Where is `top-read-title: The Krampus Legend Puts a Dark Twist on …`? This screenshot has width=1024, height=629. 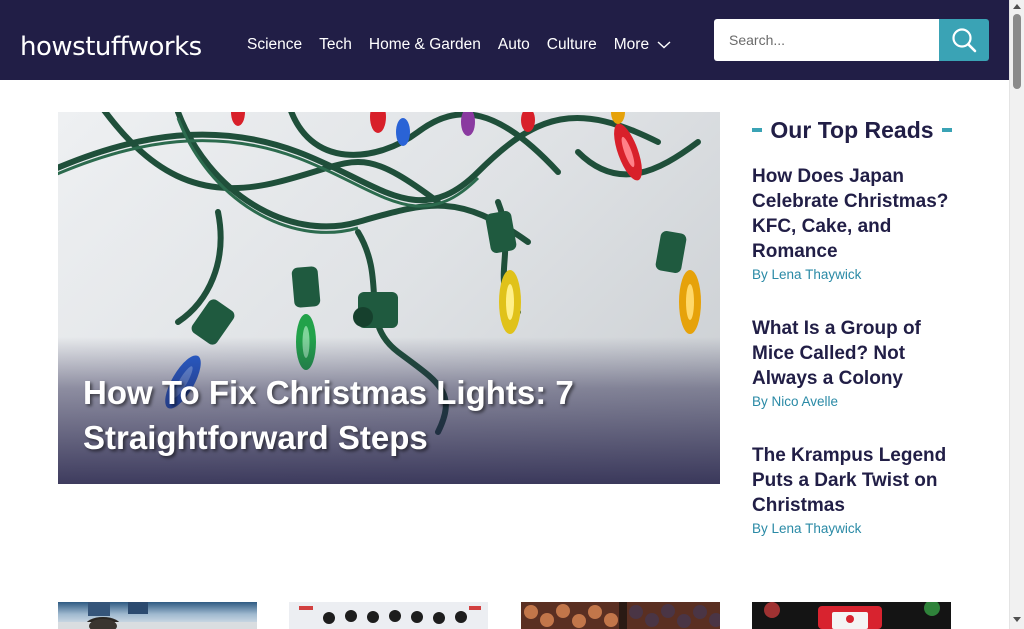
top-read-title: The Krampus Legend Puts a Dark Twist on … is located at coordinates (852, 480).